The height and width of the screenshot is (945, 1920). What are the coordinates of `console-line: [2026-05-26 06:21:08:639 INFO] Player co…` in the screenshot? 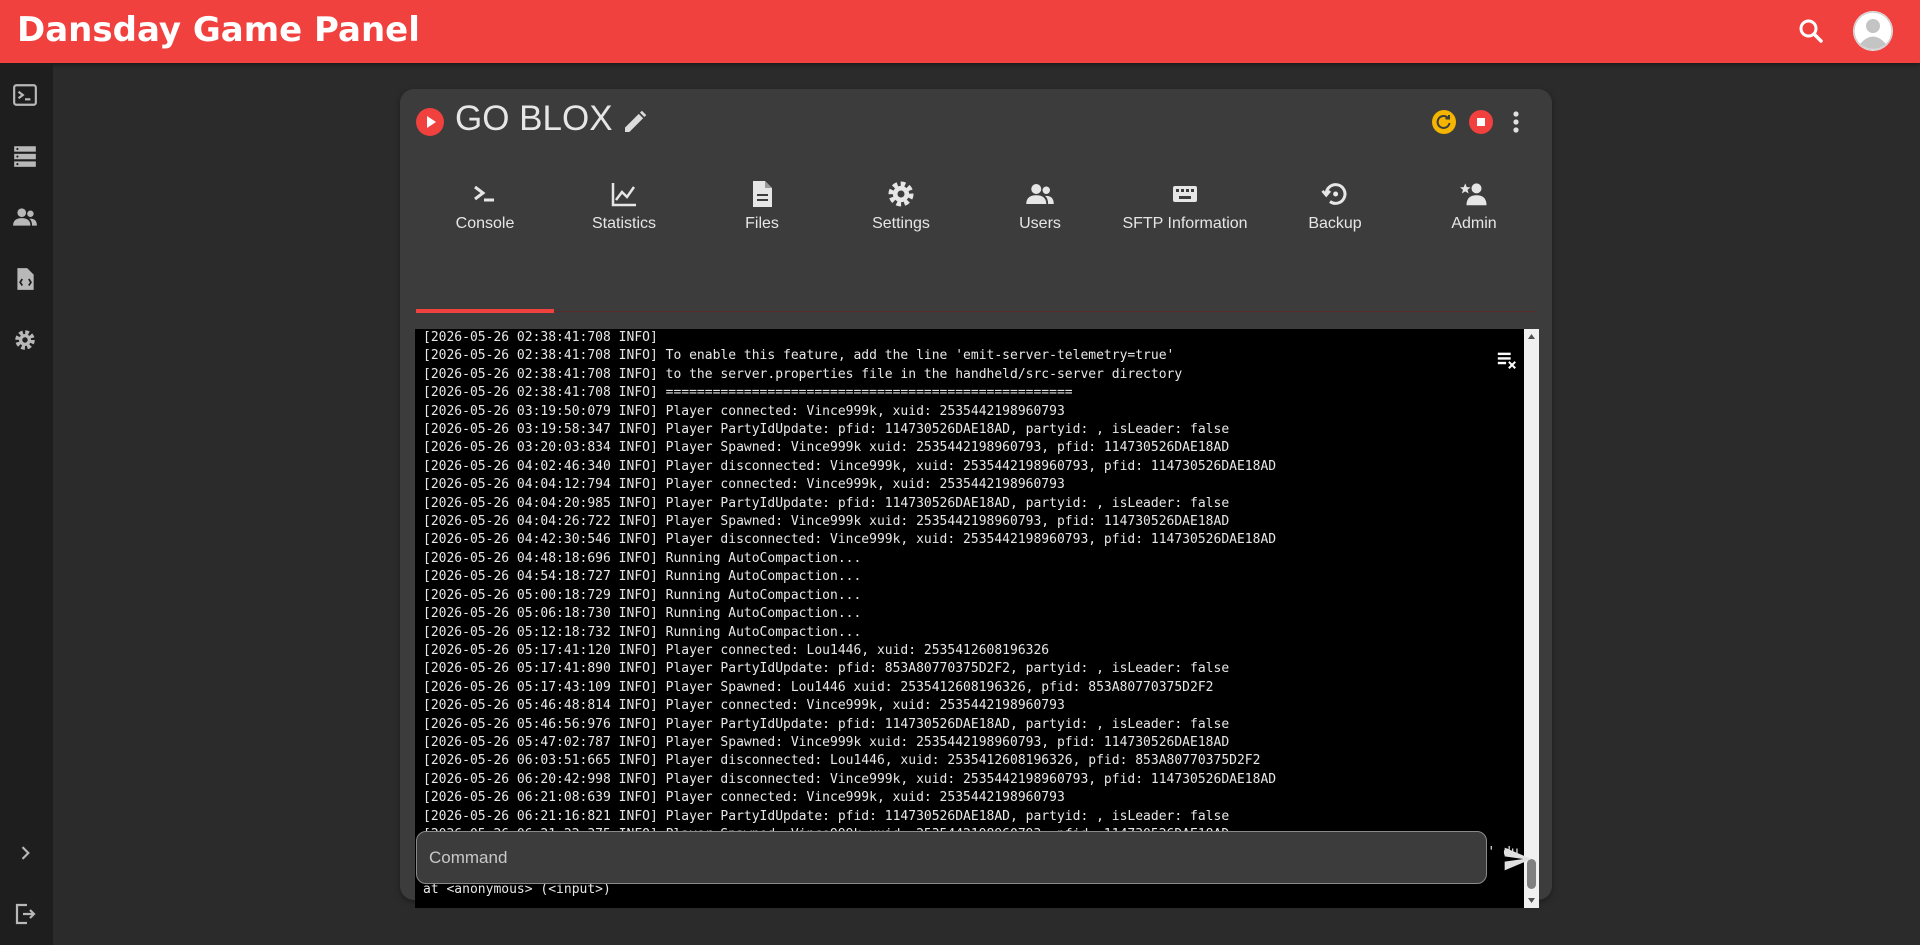 It's located at (744, 798).